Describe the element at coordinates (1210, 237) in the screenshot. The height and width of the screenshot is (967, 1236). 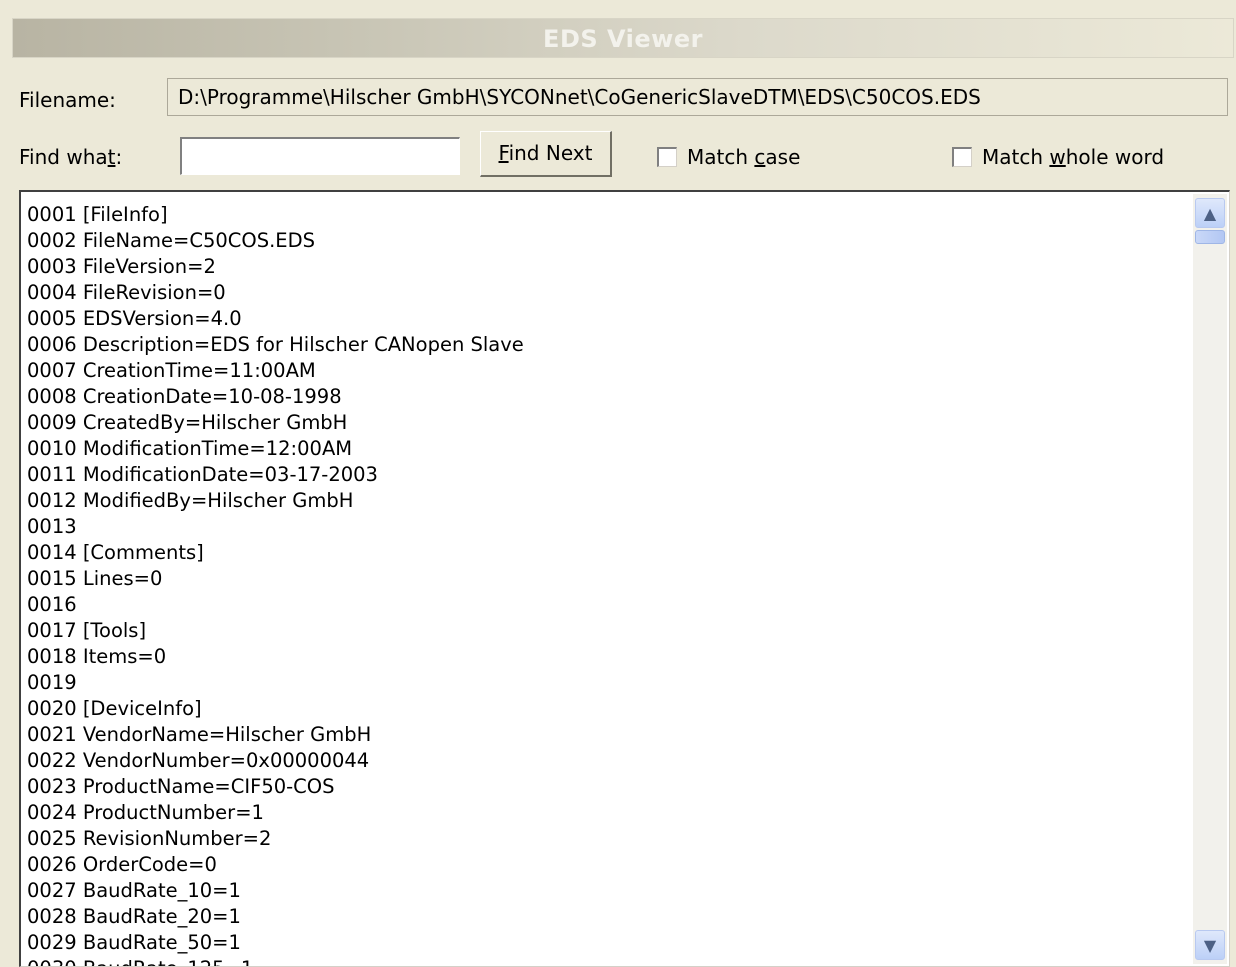
I see `scrollbar-thumb` at that location.